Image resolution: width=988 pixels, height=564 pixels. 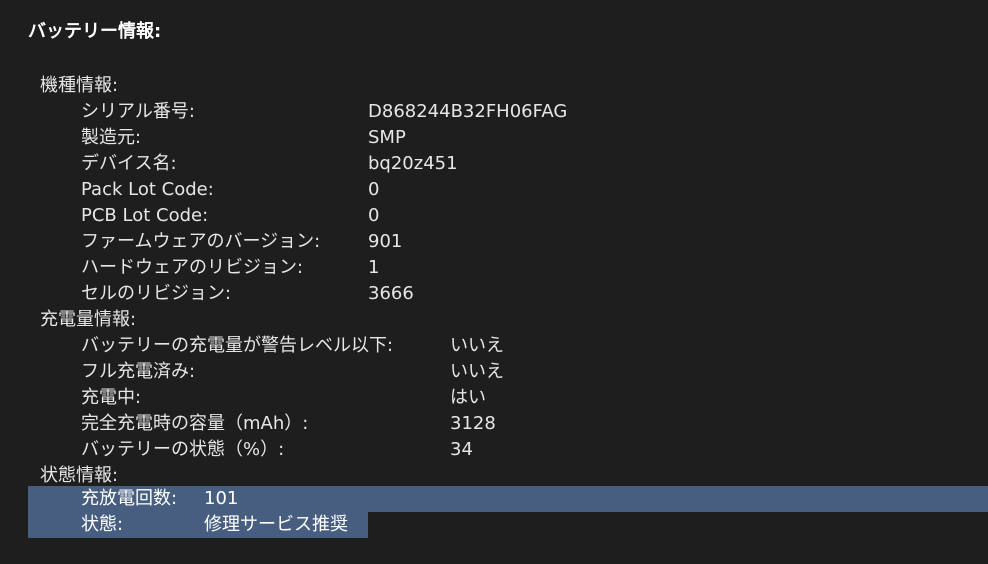 I want to click on info-row-low-charge-warning: バッテリーの充電量が警告レベル以下: いいえ, so click(x=494, y=346).